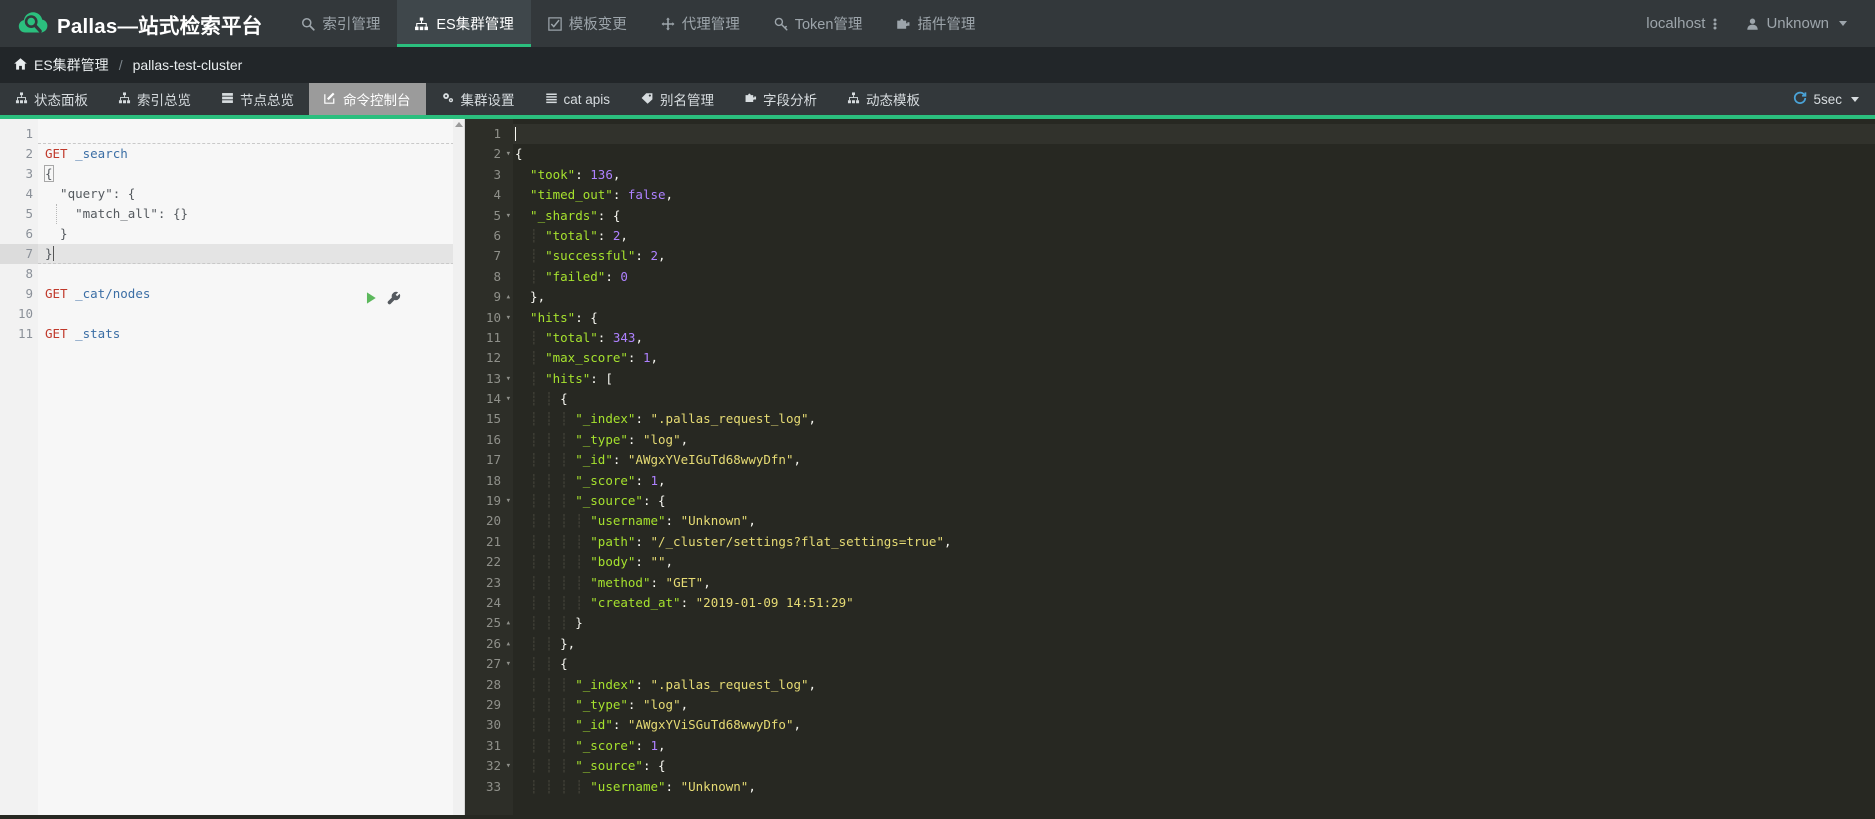 The image size is (1875, 819). I want to click on tab-dynamic-template: 动态模板, so click(883, 99).